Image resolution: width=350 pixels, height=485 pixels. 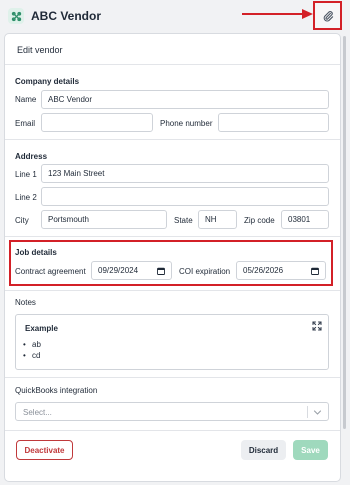 I want to click on coi-expiration-label: COI expiration, so click(x=205, y=271).